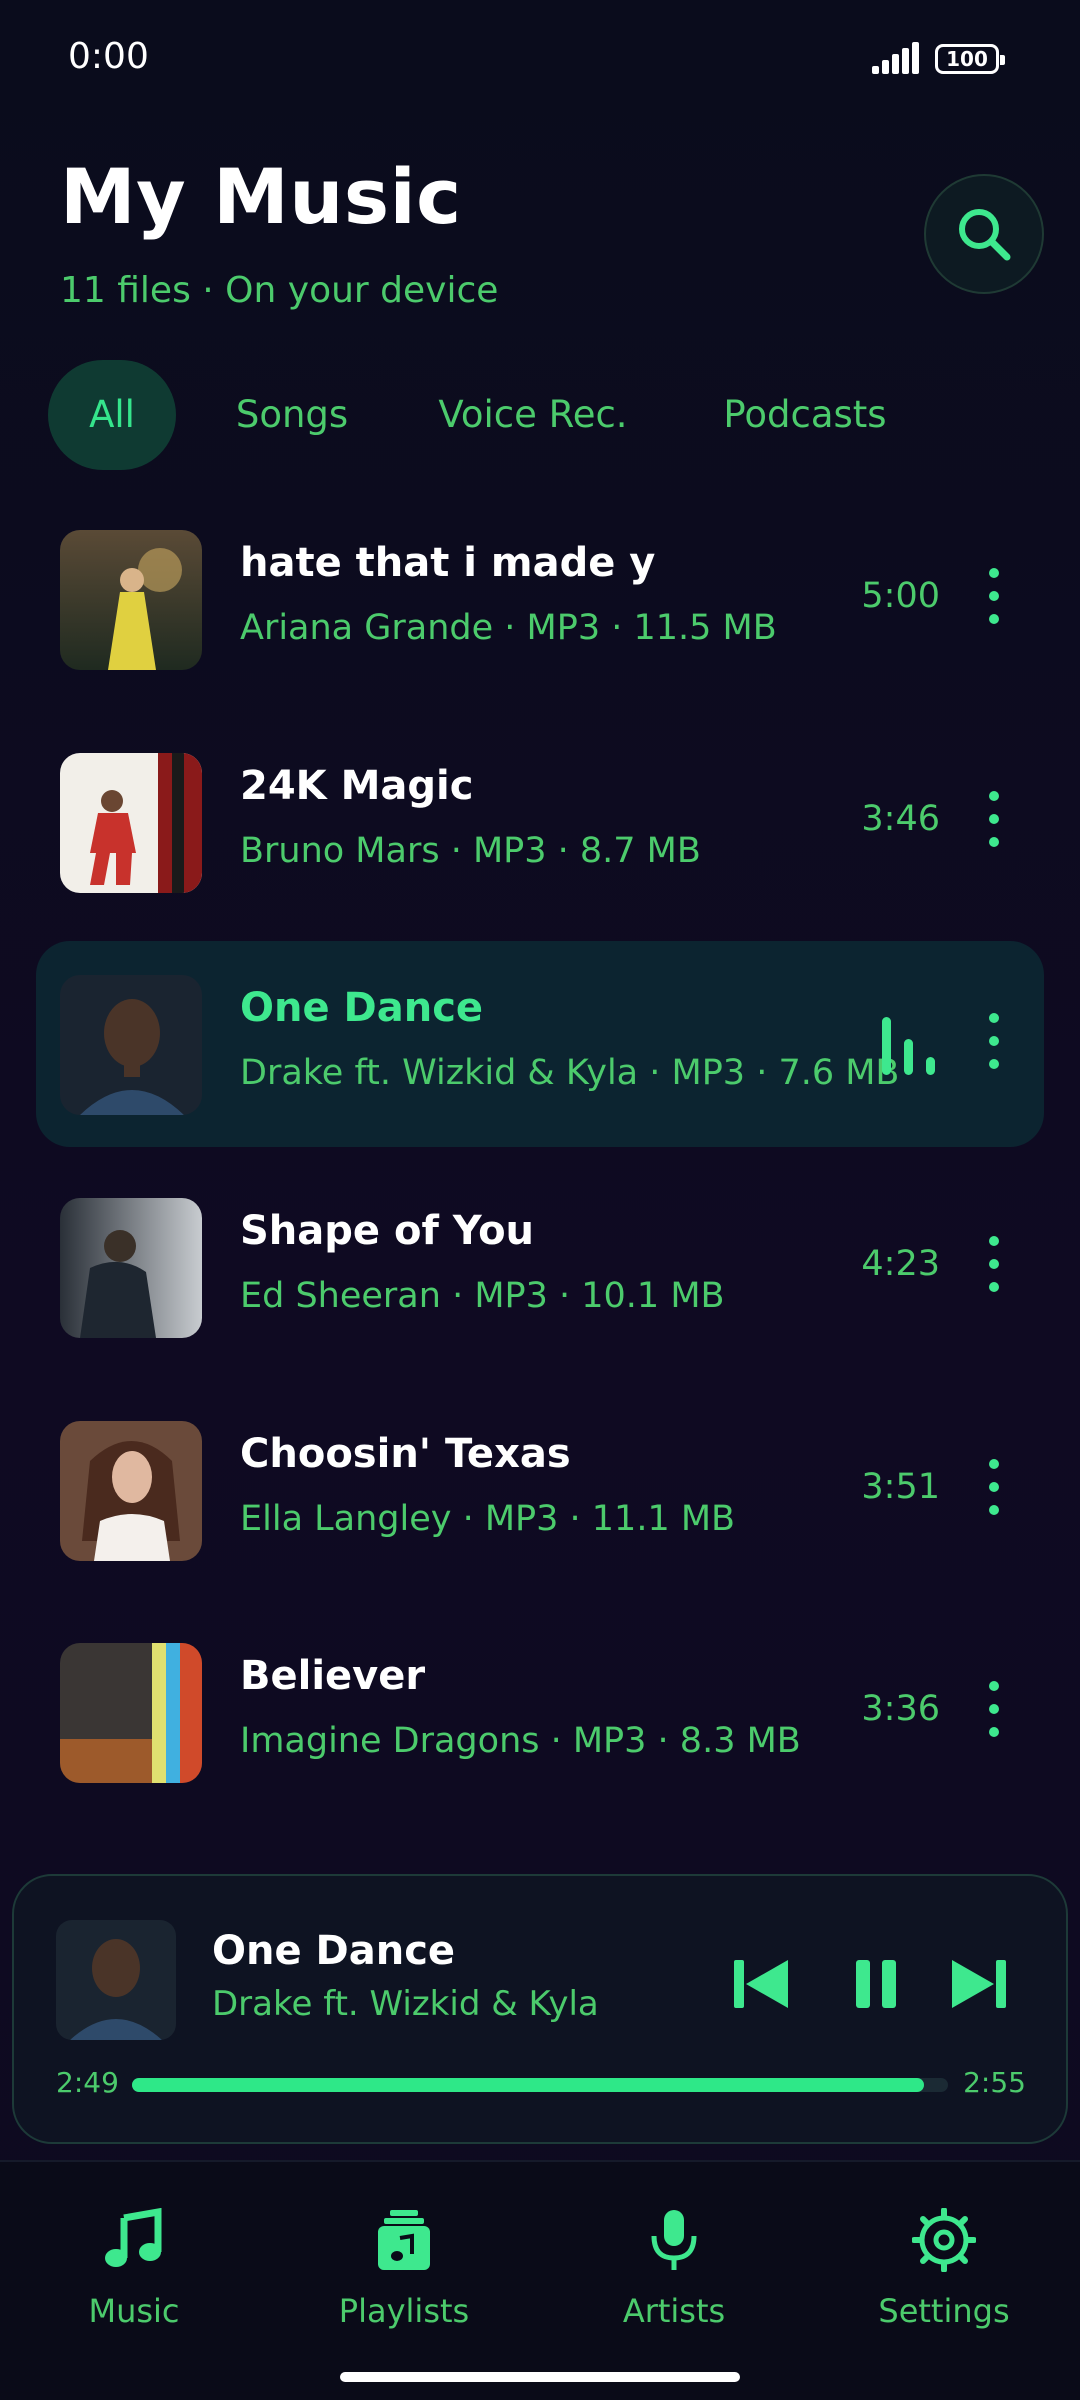 The height and width of the screenshot is (2400, 1080). What do you see at coordinates (540, 2377) in the screenshot?
I see `home-indicator` at bounding box center [540, 2377].